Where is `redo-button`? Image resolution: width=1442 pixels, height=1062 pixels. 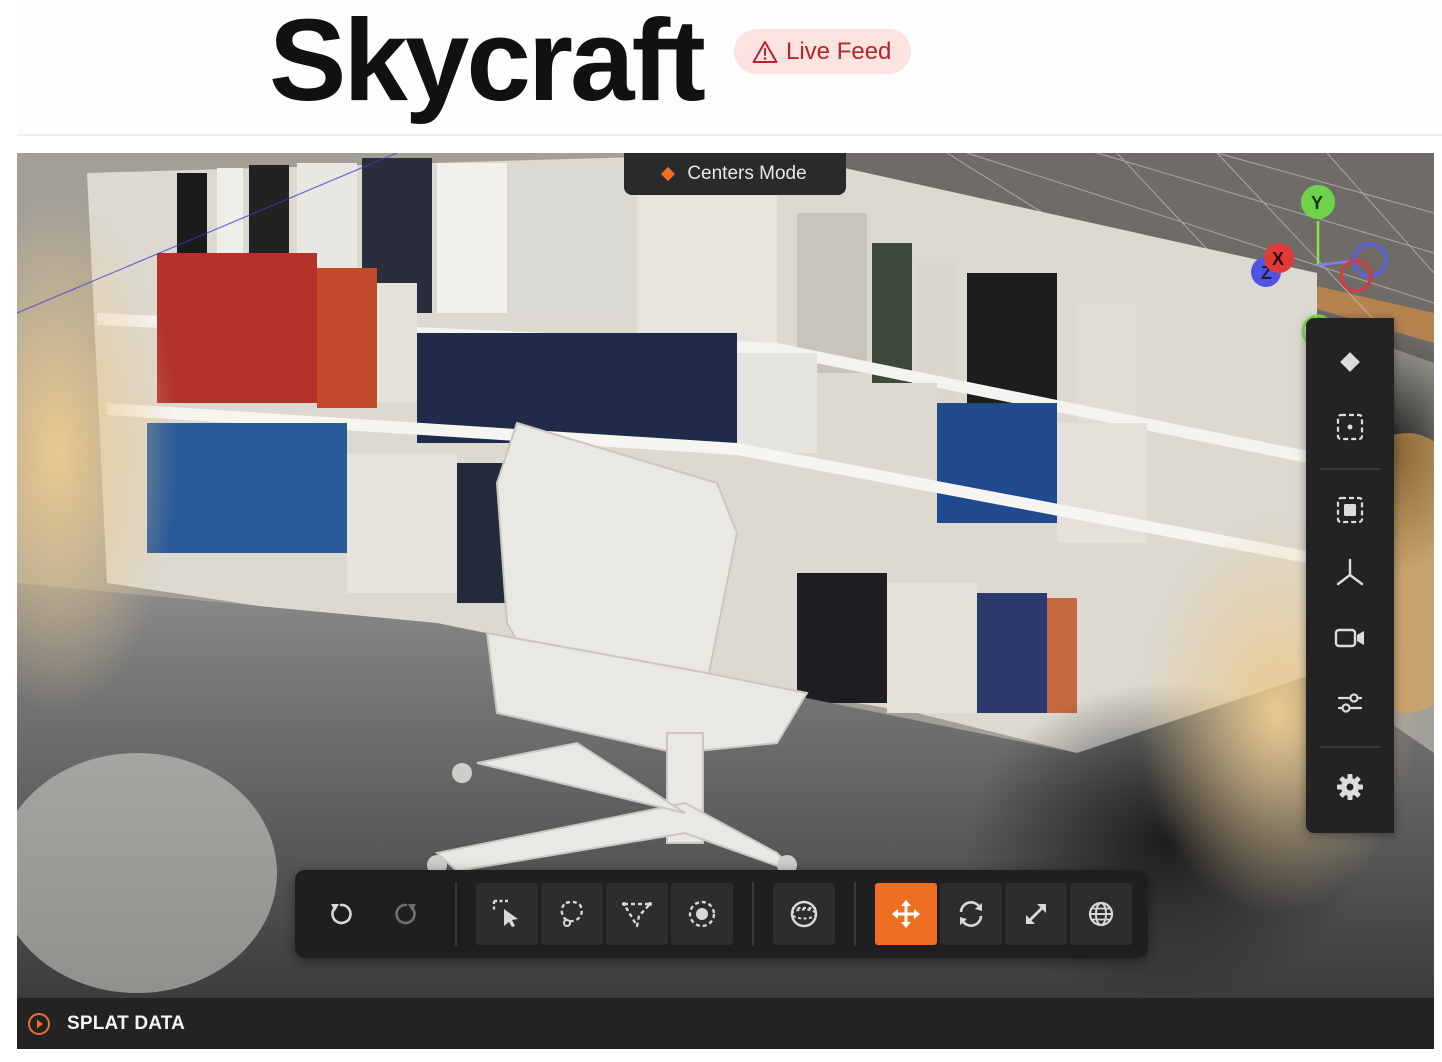 redo-button is located at coordinates (406, 914).